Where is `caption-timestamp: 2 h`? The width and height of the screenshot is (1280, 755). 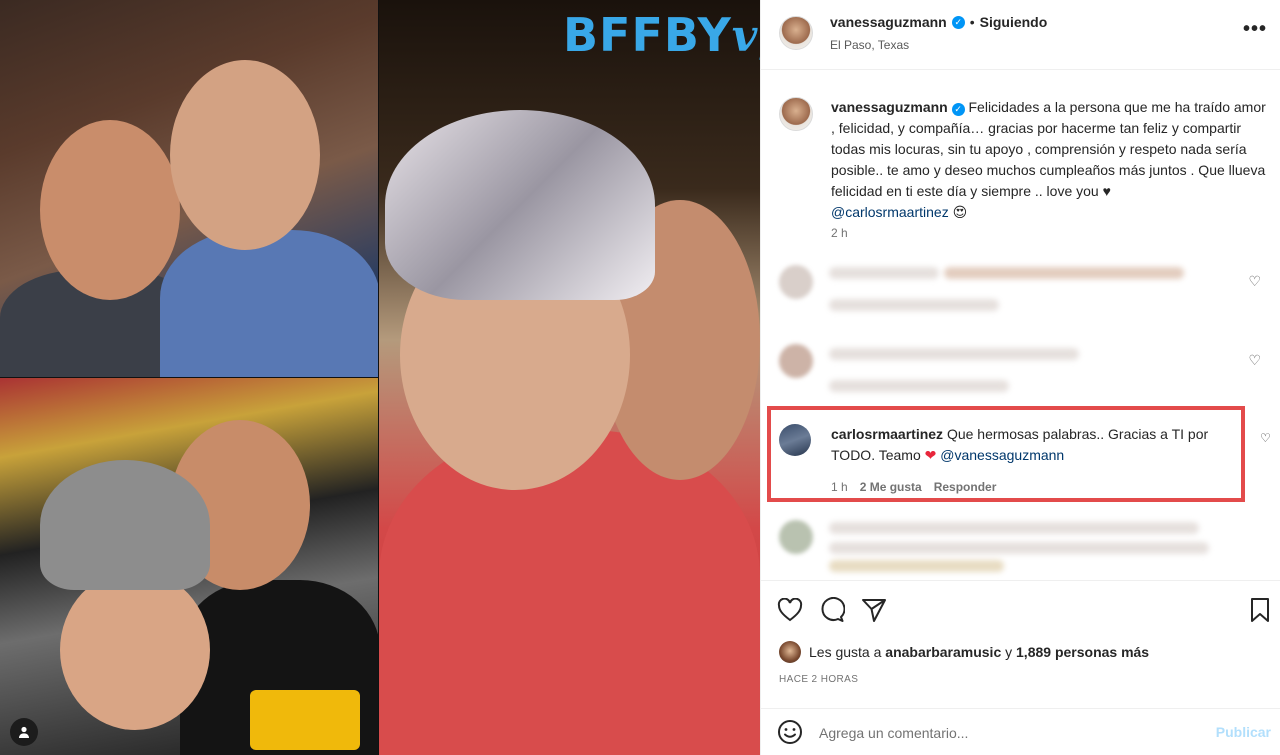
caption-timestamp: 2 h is located at coordinates (839, 233).